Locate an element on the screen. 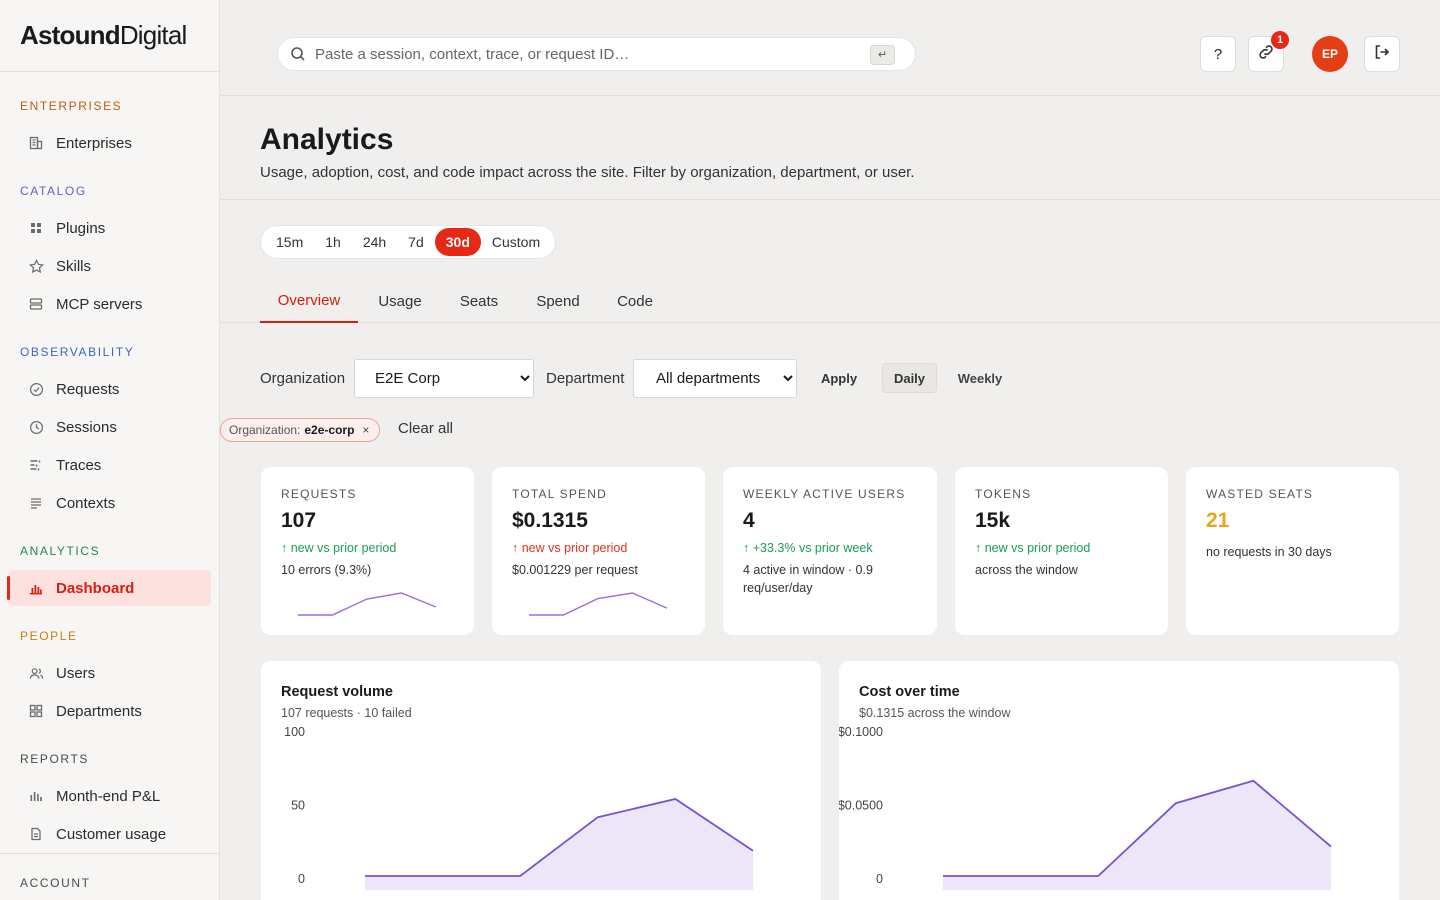 Image resolution: width=1440 pixels, height=900 pixels. sidebar-item-label: Contexts is located at coordinates (86, 503).